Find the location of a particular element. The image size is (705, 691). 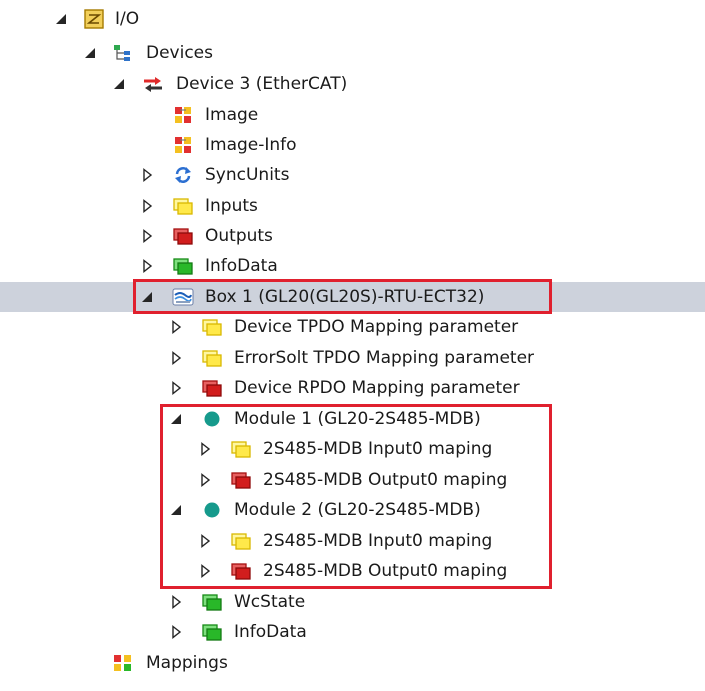

tree-item-module1-input: 2S485-MDB Input0 maping is located at coordinates (352, 449).